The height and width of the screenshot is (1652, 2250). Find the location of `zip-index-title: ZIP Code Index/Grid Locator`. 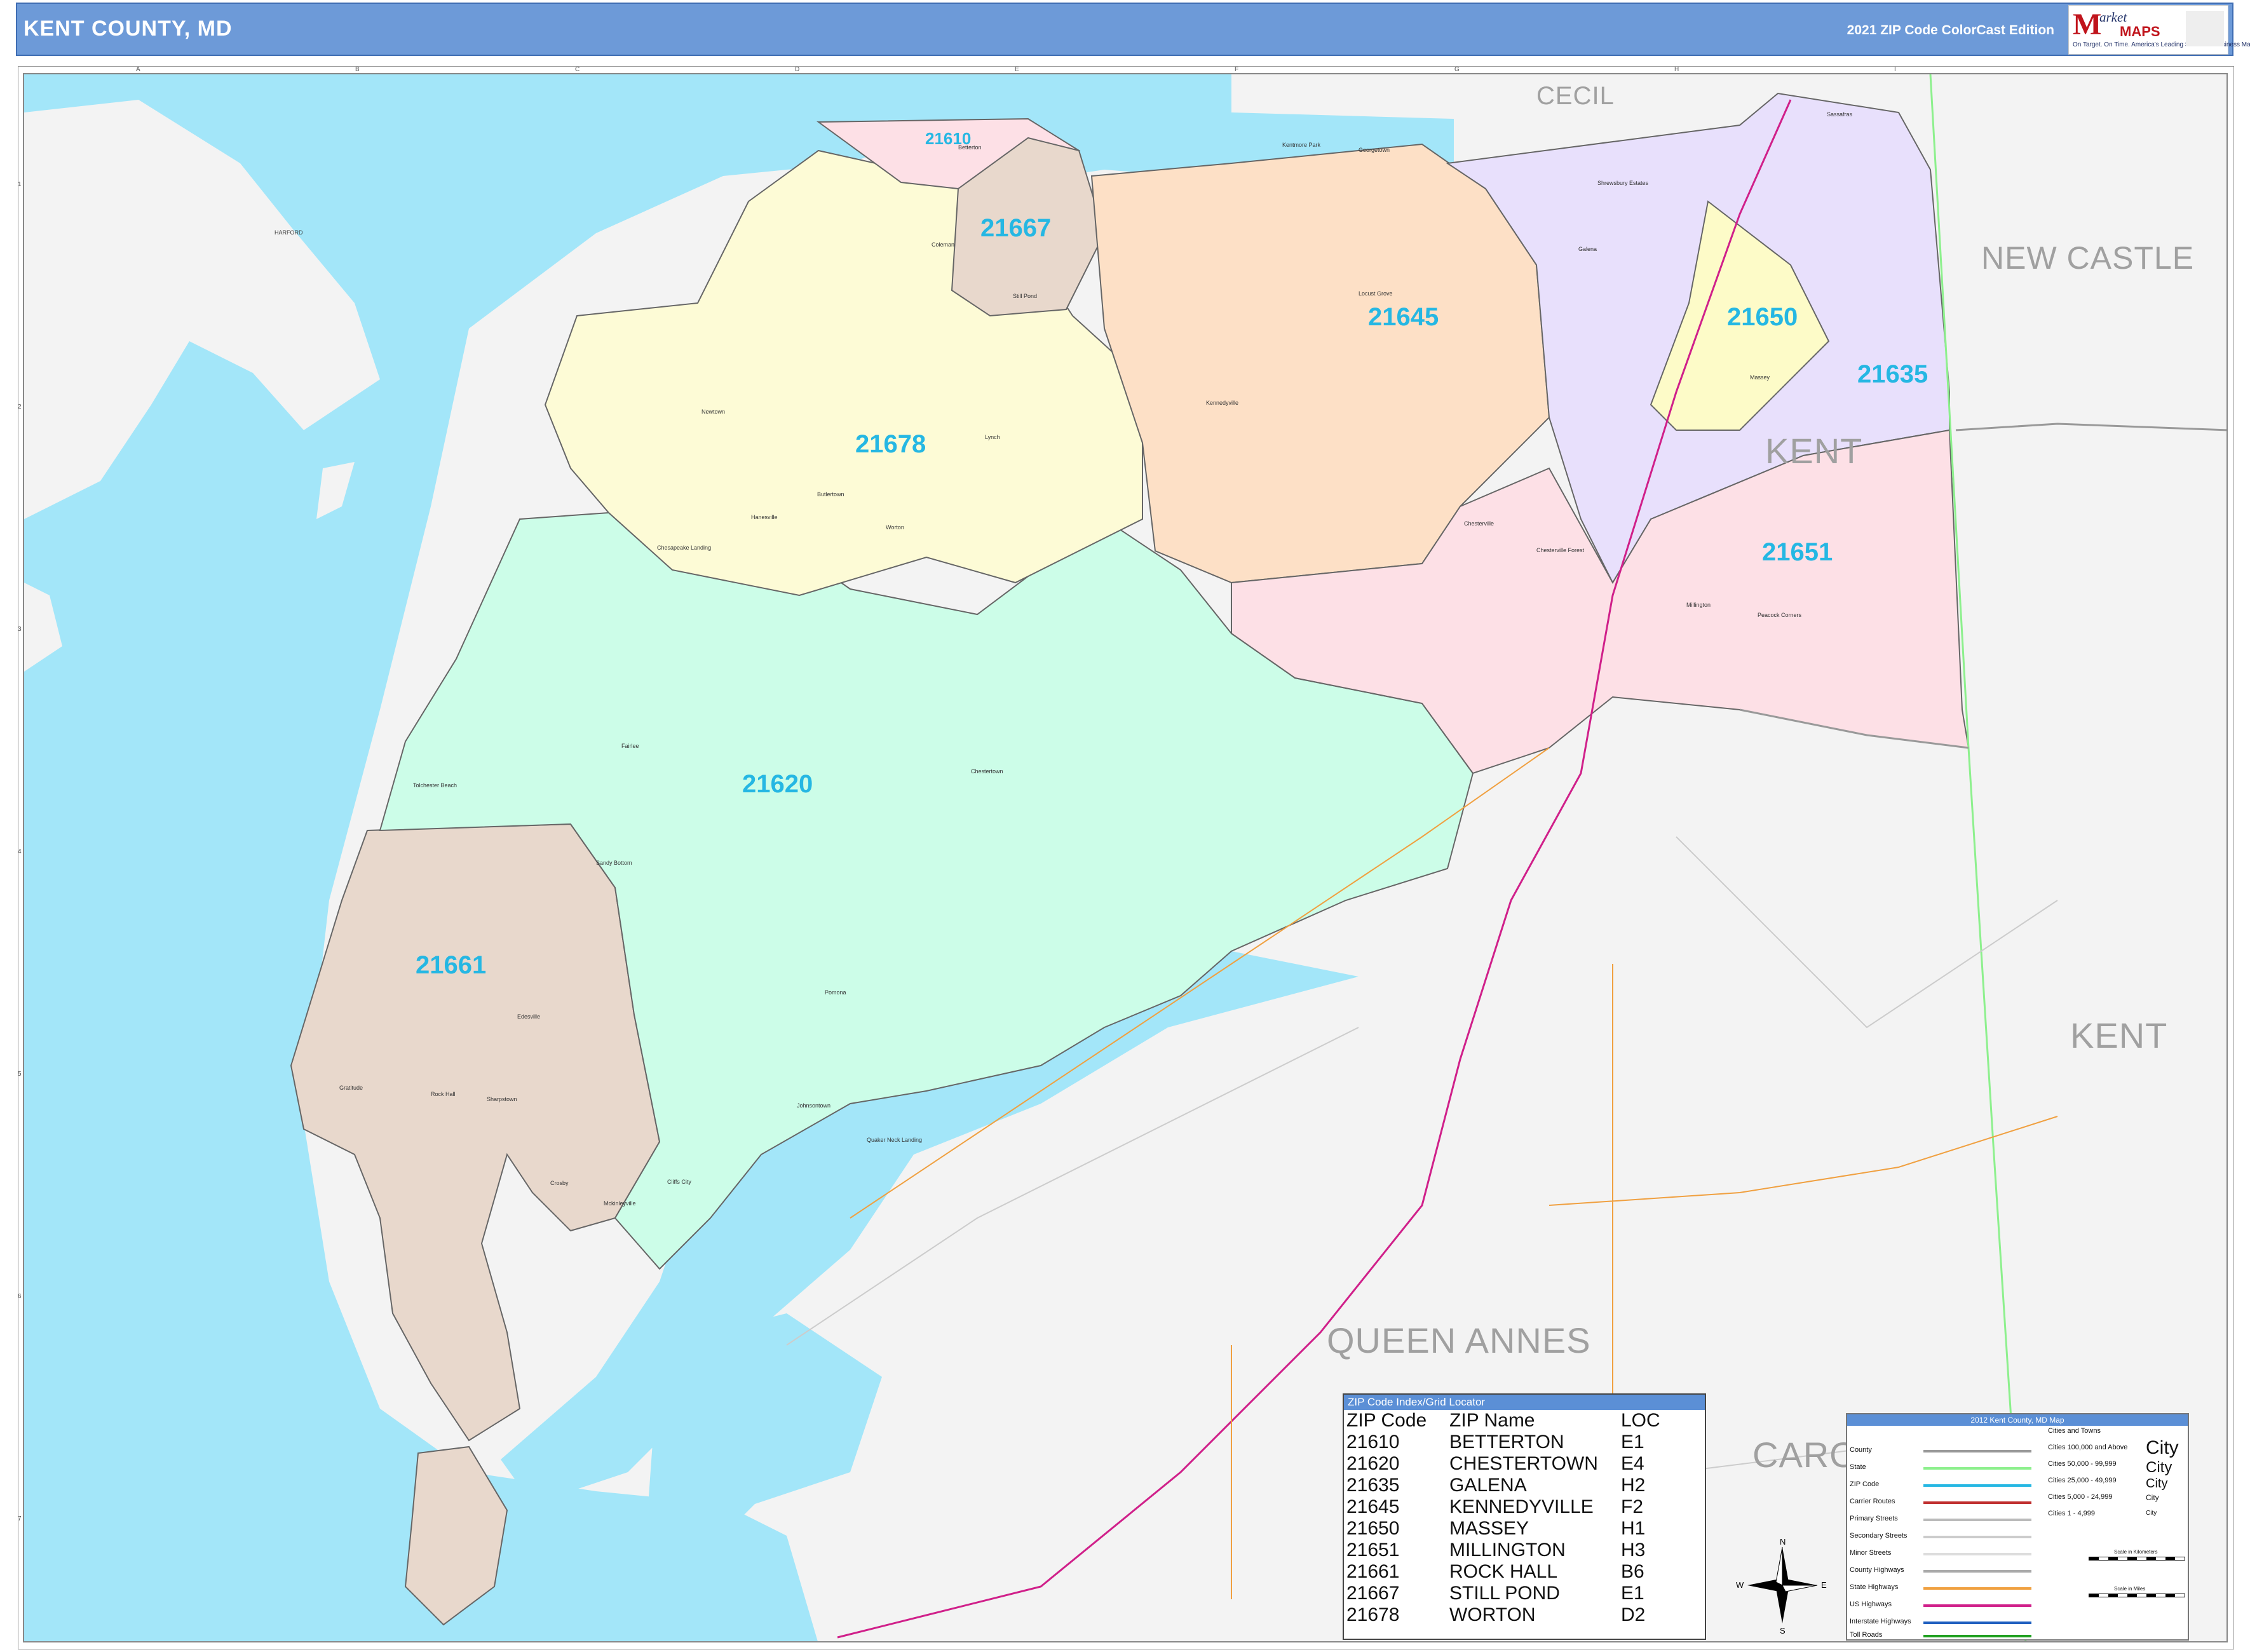

zip-index-title: ZIP Code Index/Grid Locator is located at coordinates (1524, 1403).